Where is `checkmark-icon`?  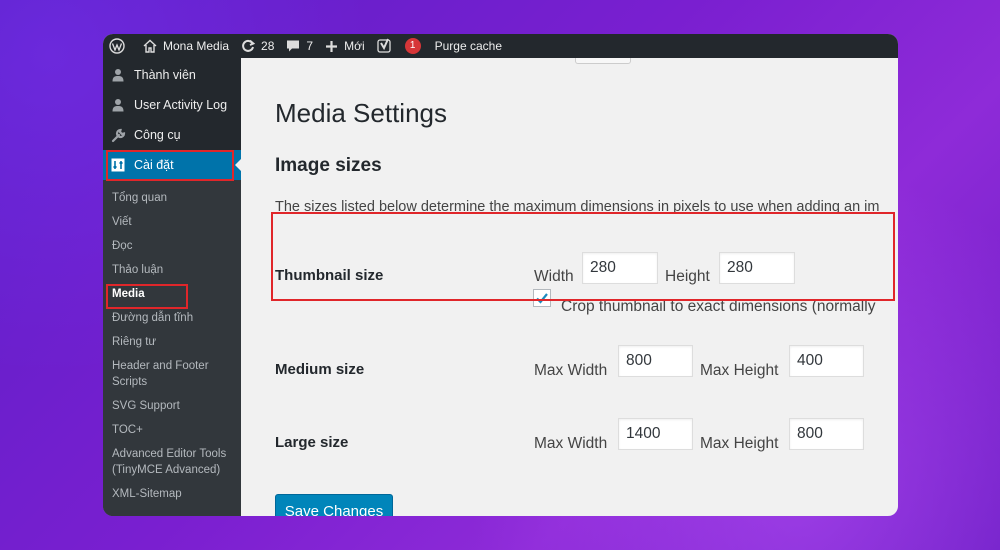 checkmark-icon is located at coordinates (542, 298).